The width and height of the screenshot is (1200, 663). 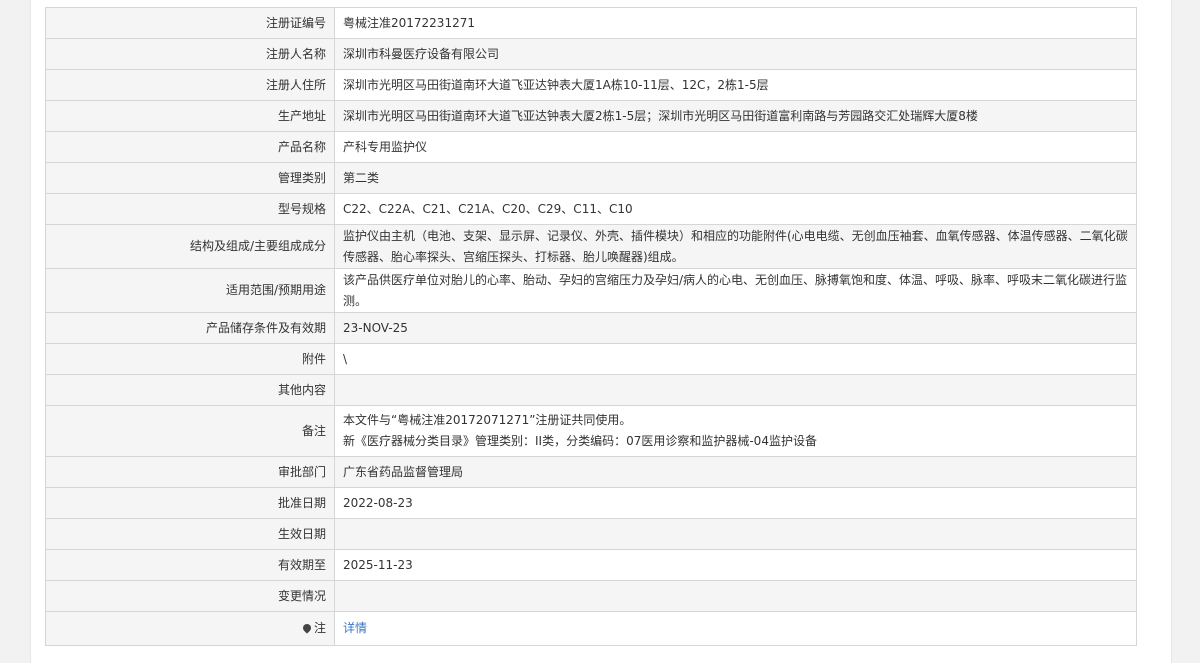 I want to click on row-management-category: 管理类别 第二类, so click(x=591, y=178).